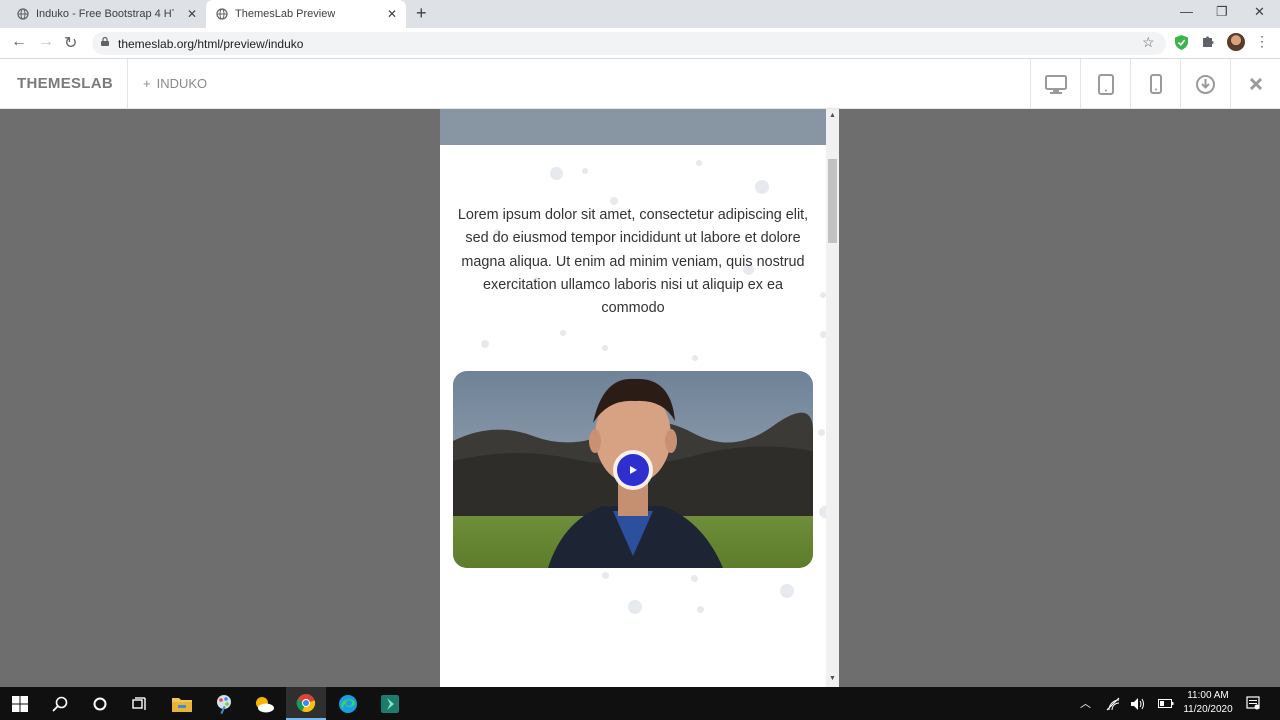 The width and height of the screenshot is (1280, 720). What do you see at coordinates (211, 44) in the screenshot?
I see `url-text: themeslab.org/html/preview/induko` at bounding box center [211, 44].